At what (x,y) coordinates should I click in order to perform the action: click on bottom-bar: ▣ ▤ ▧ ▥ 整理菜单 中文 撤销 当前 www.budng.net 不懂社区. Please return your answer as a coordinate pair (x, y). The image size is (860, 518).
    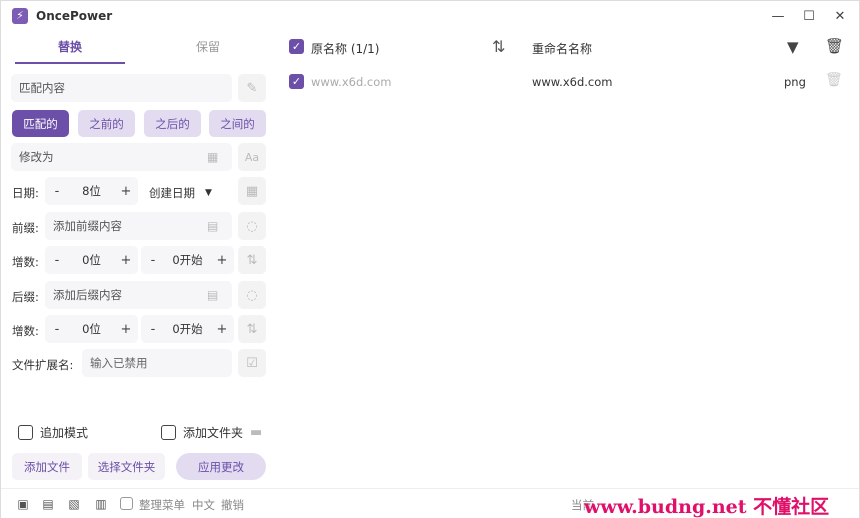
    Looking at the image, I should click on (430, 503).